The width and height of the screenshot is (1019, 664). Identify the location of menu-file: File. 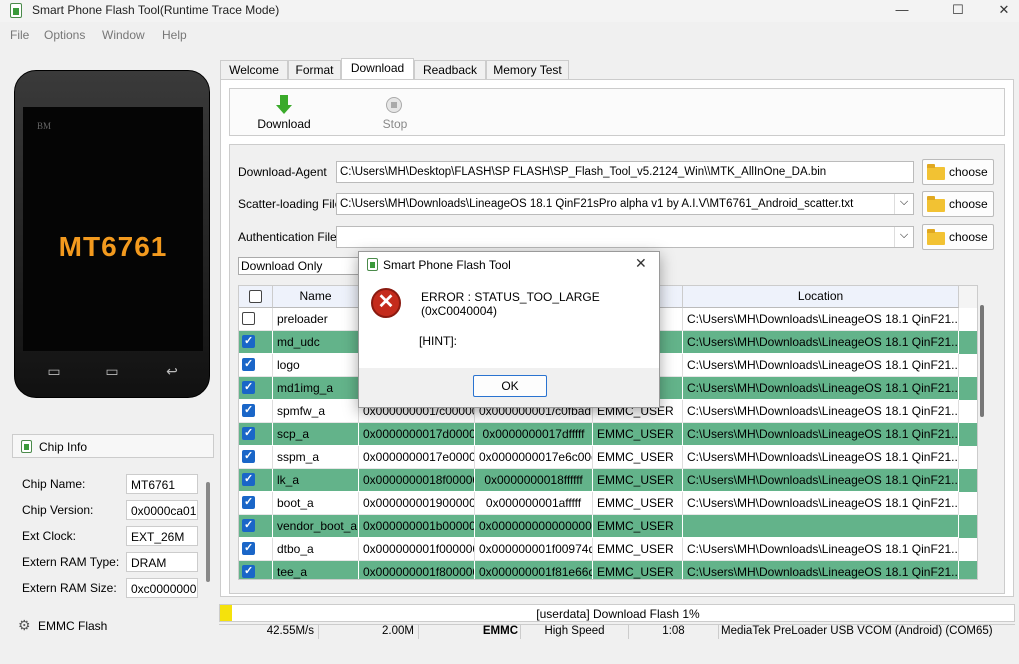
(19, 35).